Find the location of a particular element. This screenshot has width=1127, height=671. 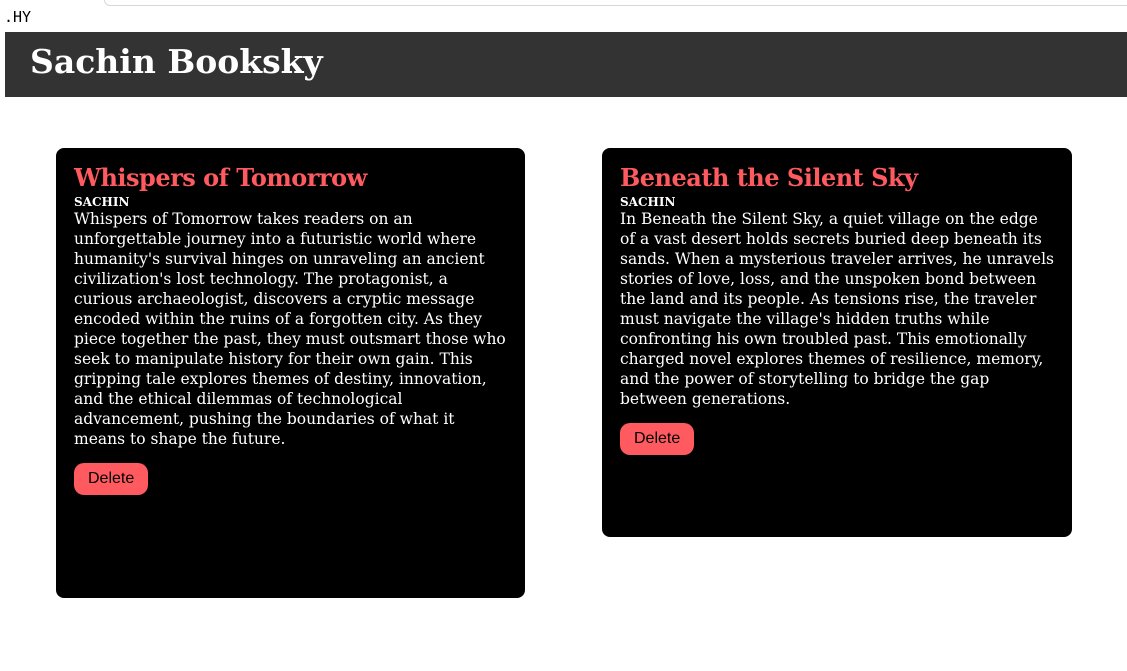

site-header: Sachin Booksky is located at coordinates (566, 64).